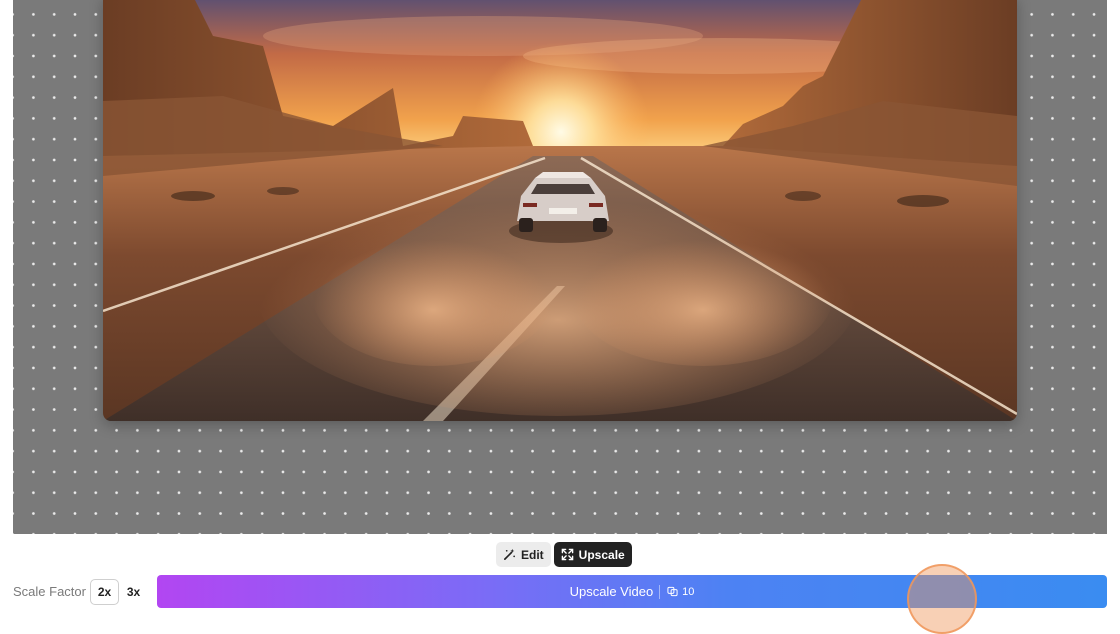 This screenshot has height=634, width=1120. I want to click on mode-toggle: Edit Upscale, so click(564, 554).